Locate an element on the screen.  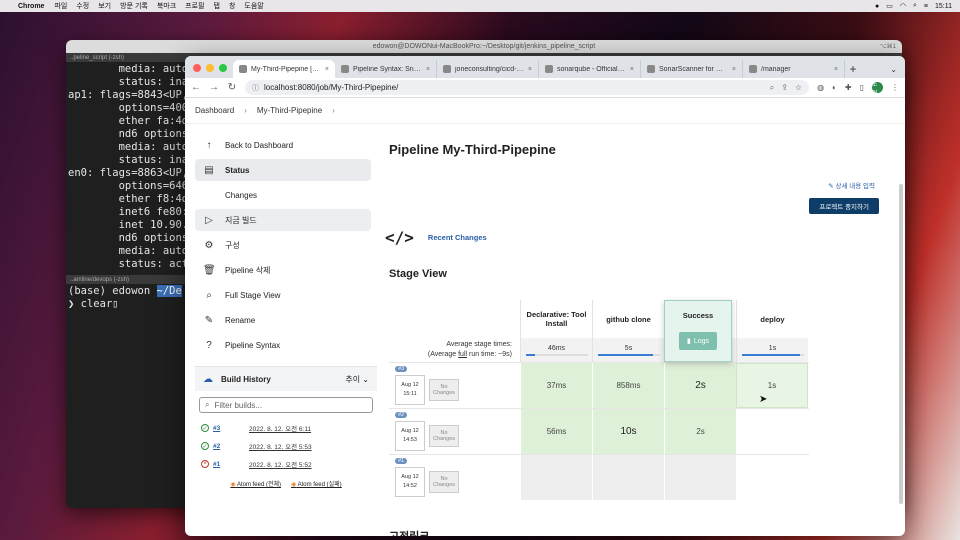
browser-tab: /manager × is located at coordinates (794, 69).